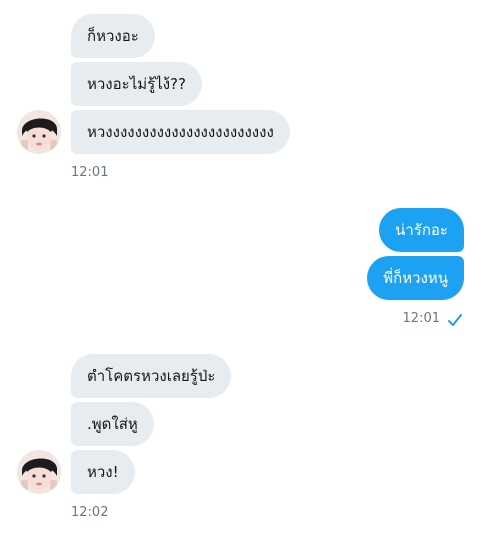 The image size is (480, 539). What do you see at coordinates (112, 424) in the screenshot?
I see `incoming-message: .พูดใส่หู` at bounding box center [112, 424].